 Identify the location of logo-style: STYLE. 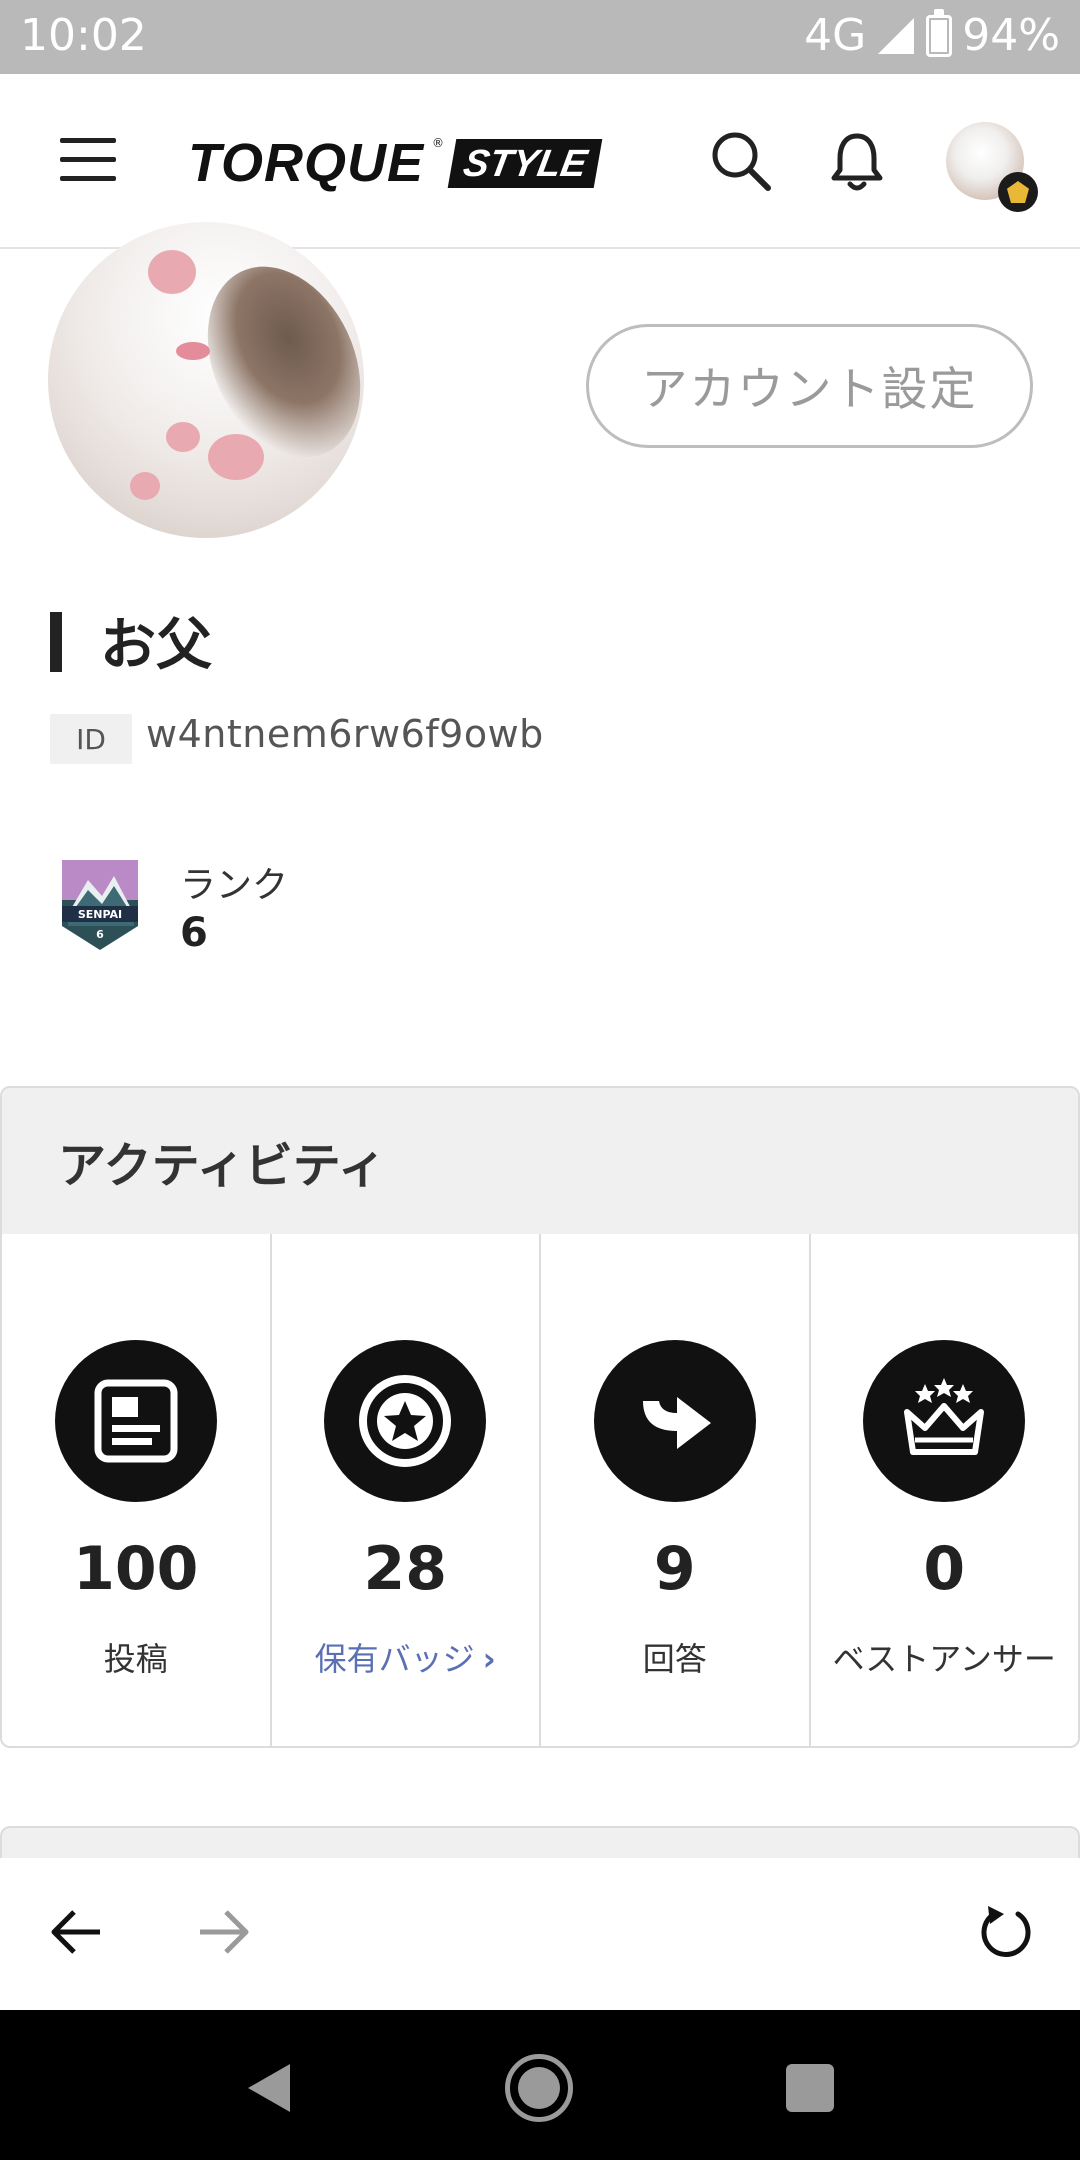
(525, 163).